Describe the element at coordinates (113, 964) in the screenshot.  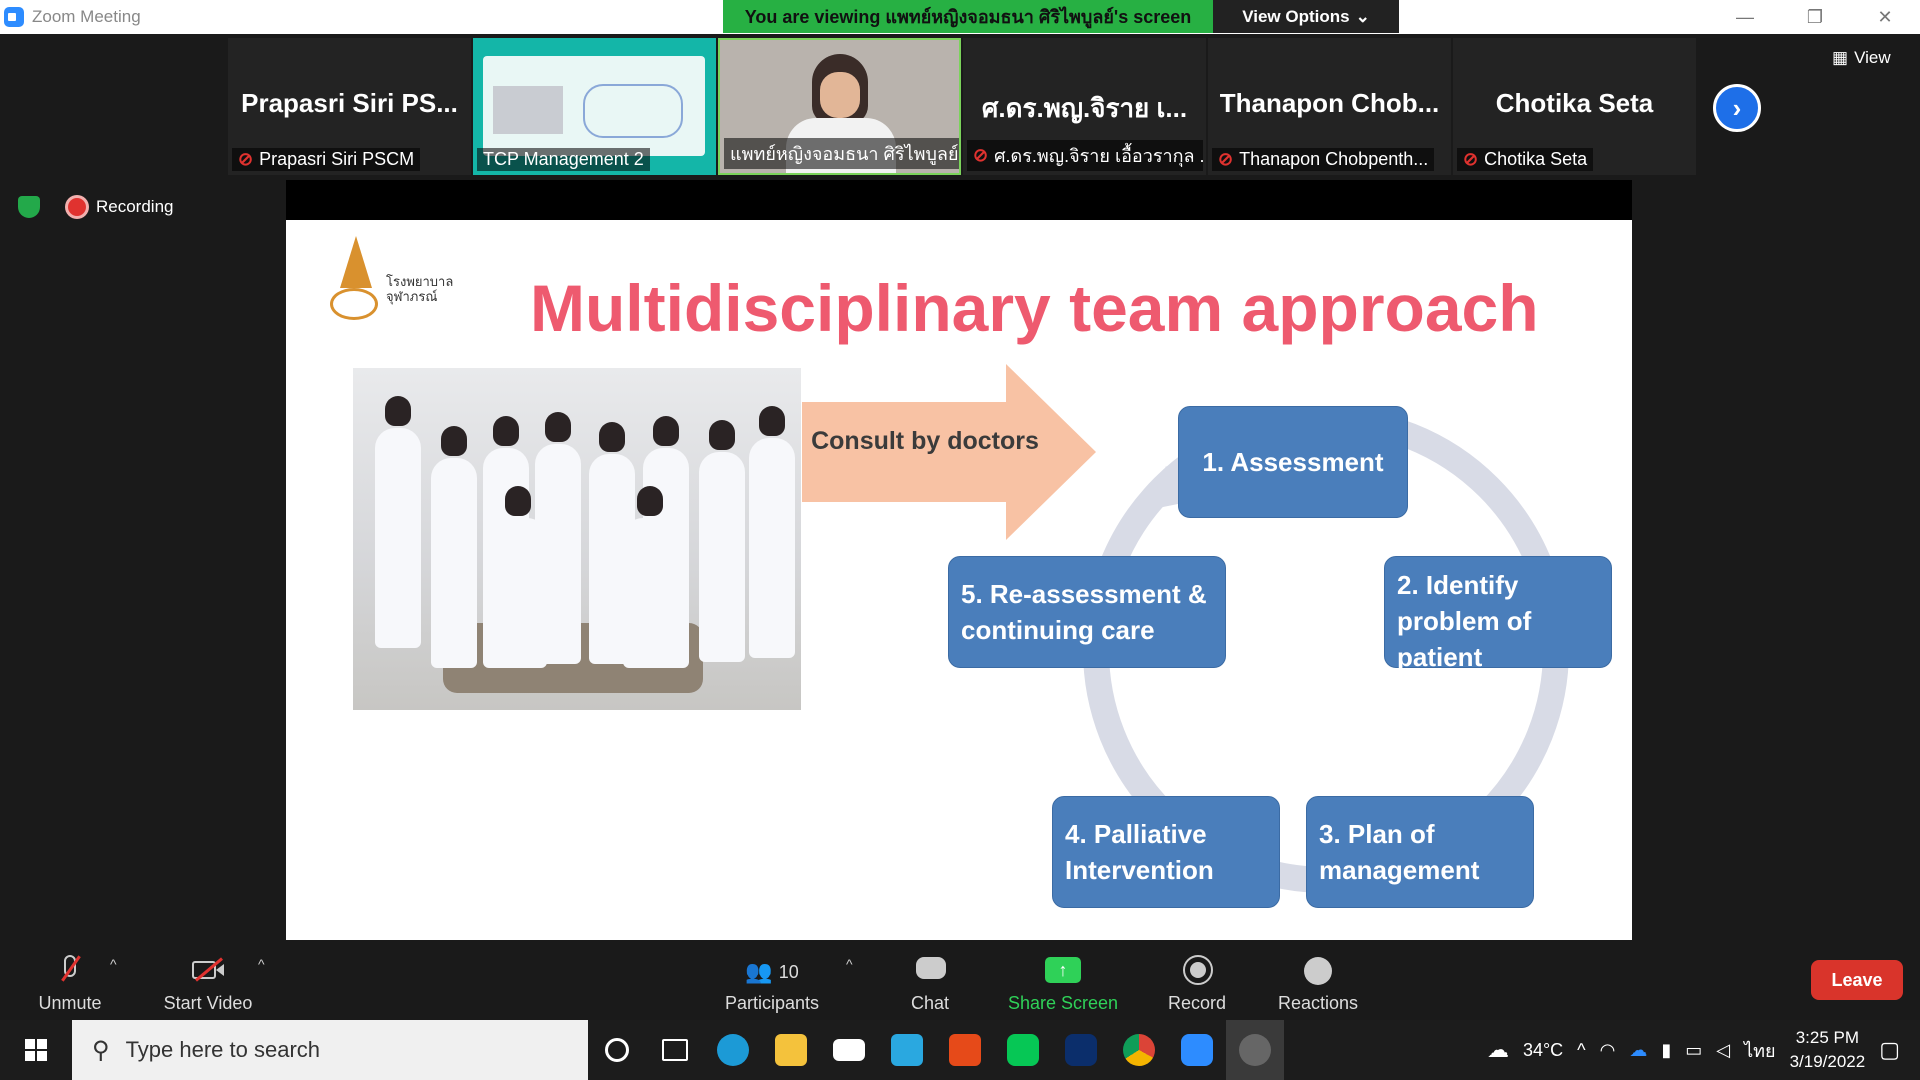
I see `audio-options-caret: ^` at that location.